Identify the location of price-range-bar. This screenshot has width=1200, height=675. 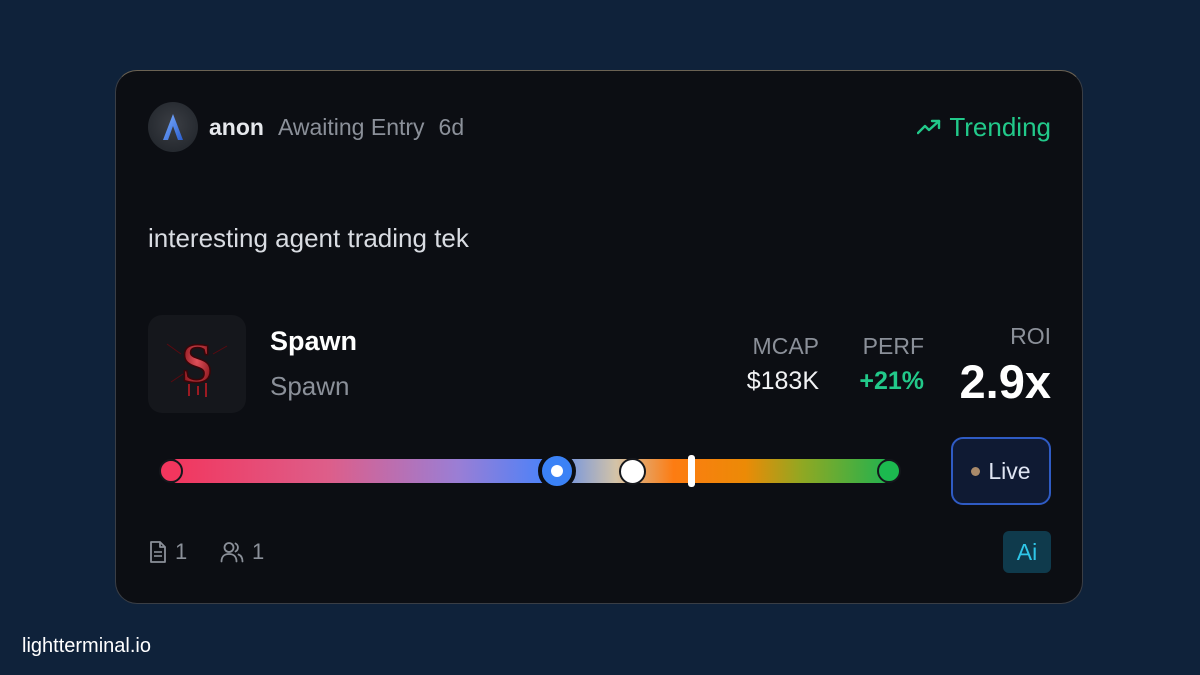
(530, 471).